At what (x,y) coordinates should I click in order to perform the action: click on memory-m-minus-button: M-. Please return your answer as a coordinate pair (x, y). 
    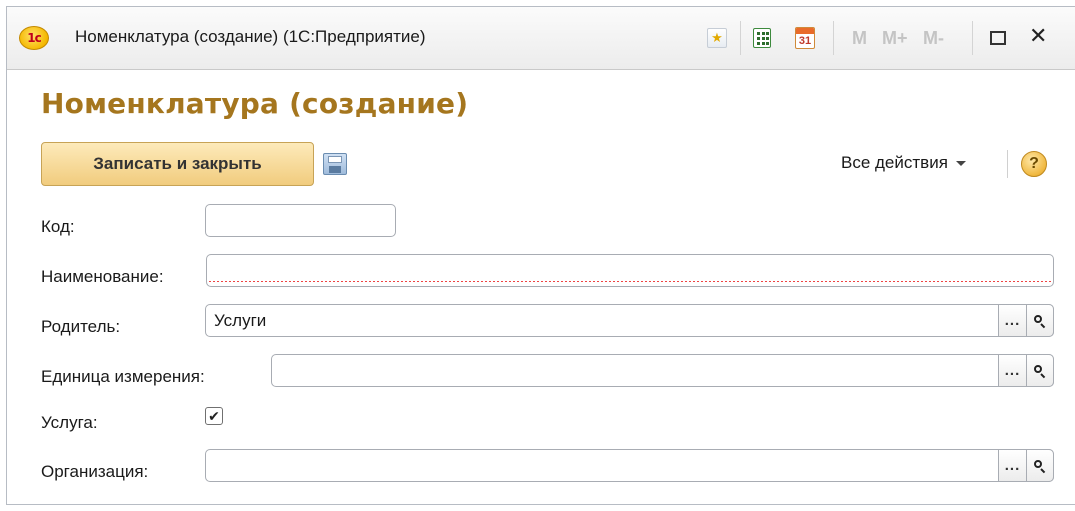
    Looking at the image, I should click on (933, 38).